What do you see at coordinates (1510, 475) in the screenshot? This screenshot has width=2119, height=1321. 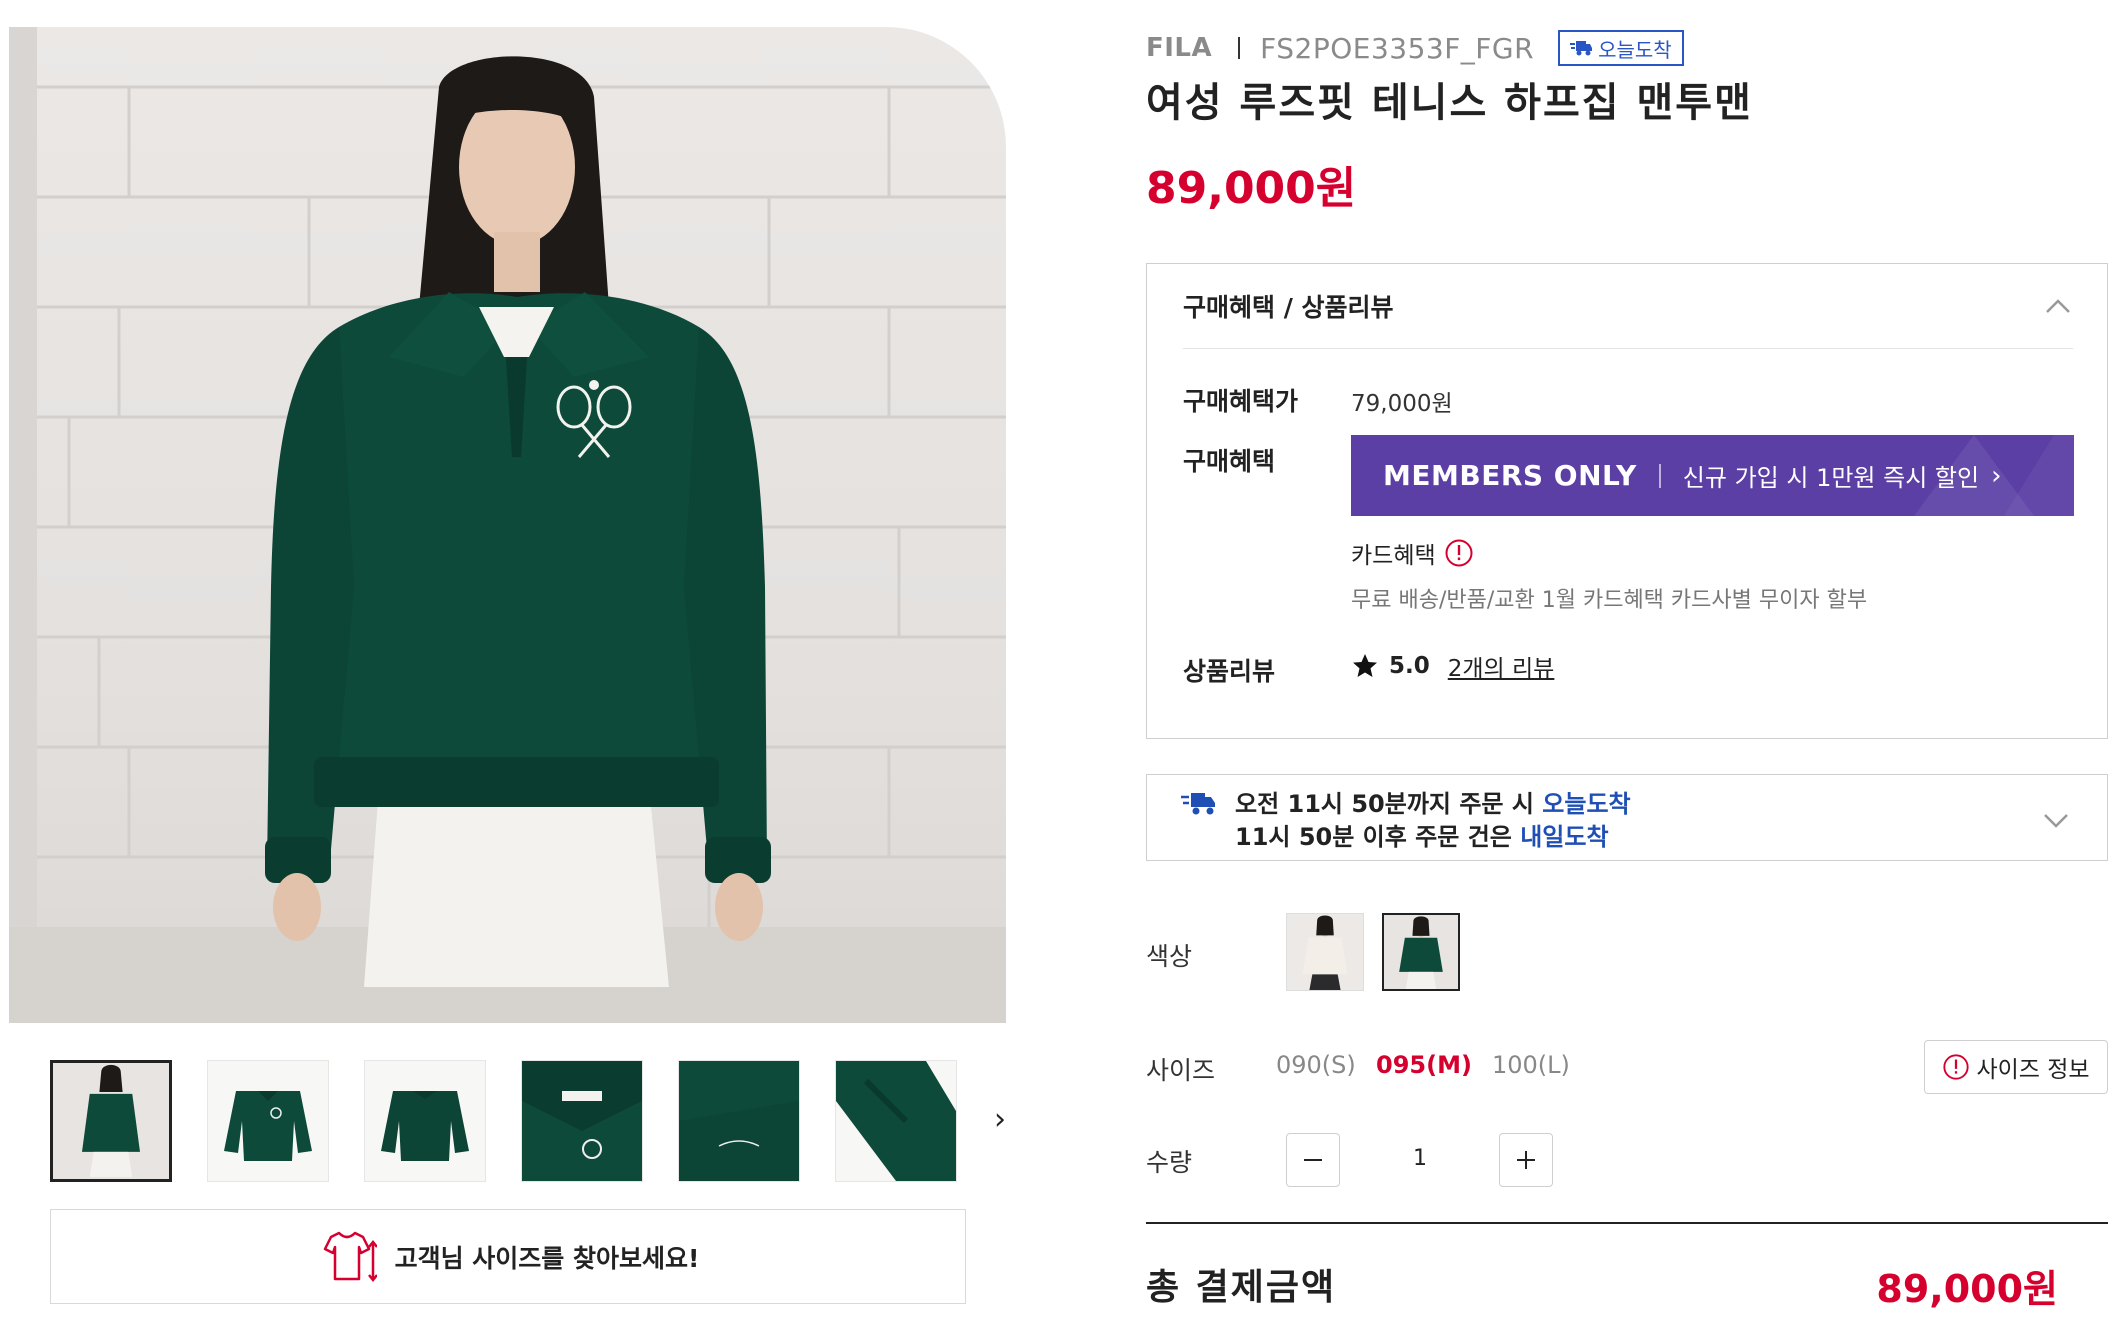 I see `members-only-title: MEMBERS ONLY` at bounding box center [1510, 475].